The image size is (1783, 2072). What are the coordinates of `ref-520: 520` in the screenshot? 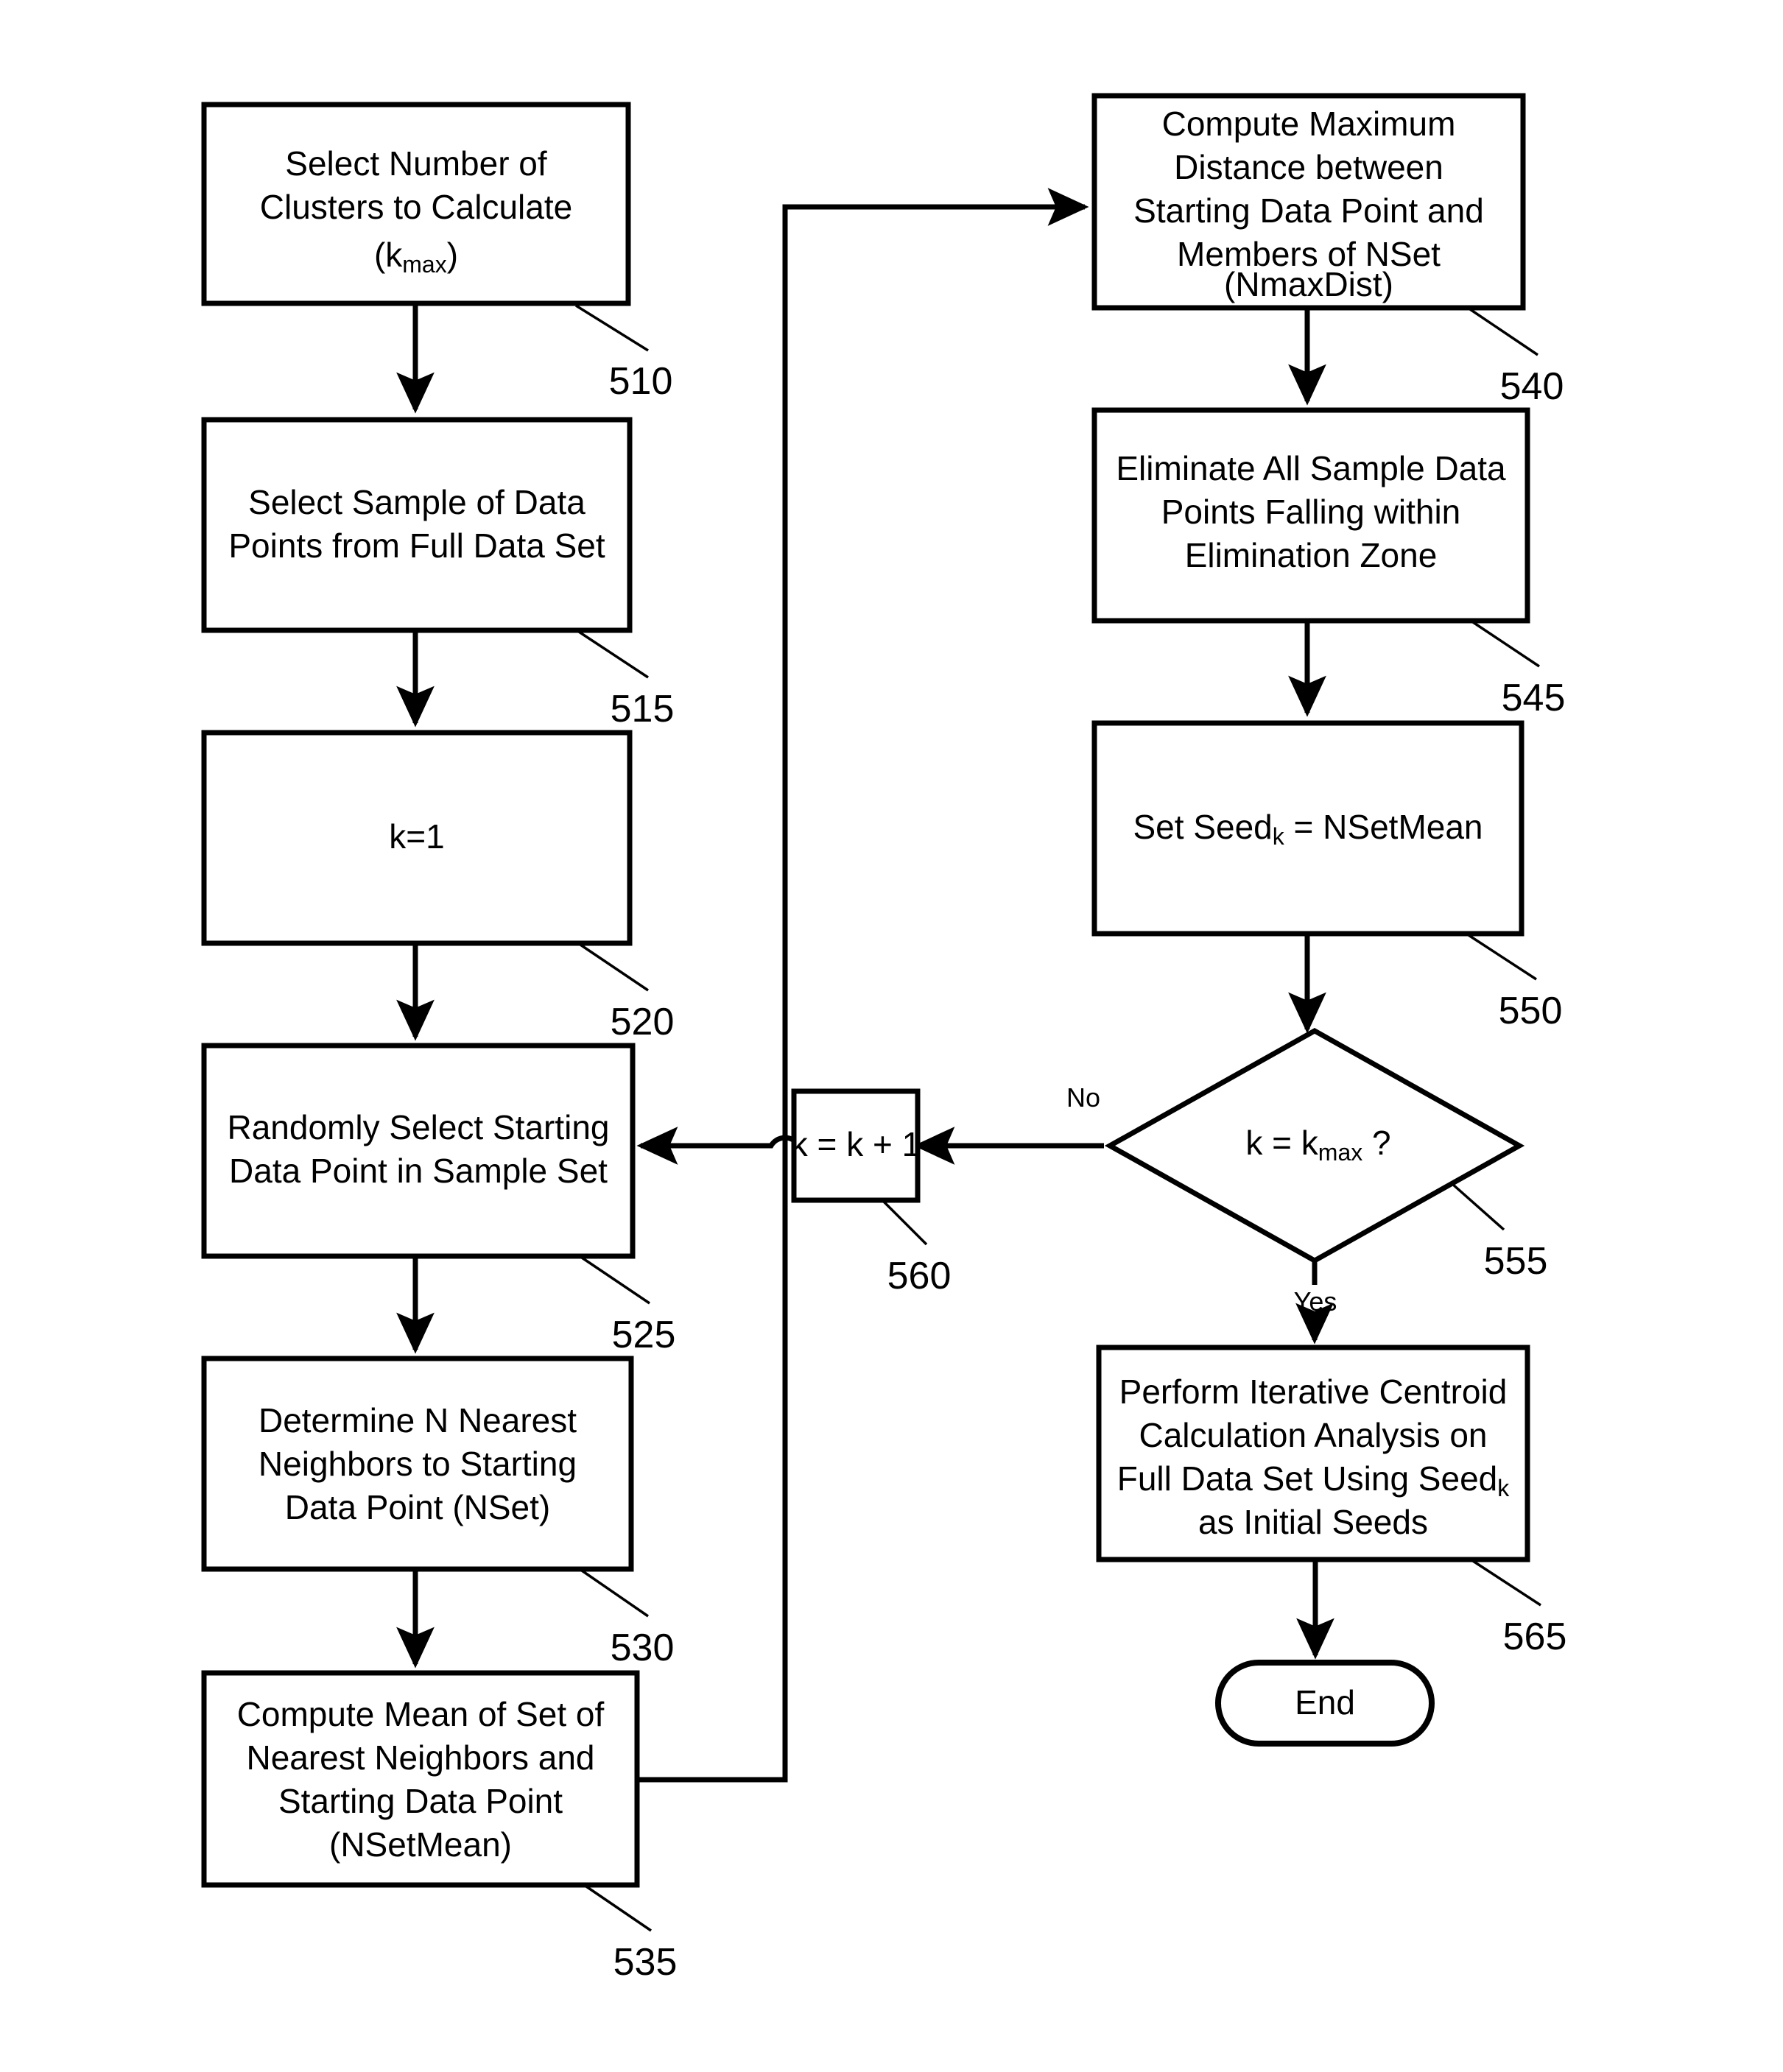 It's located at (643, 1022).